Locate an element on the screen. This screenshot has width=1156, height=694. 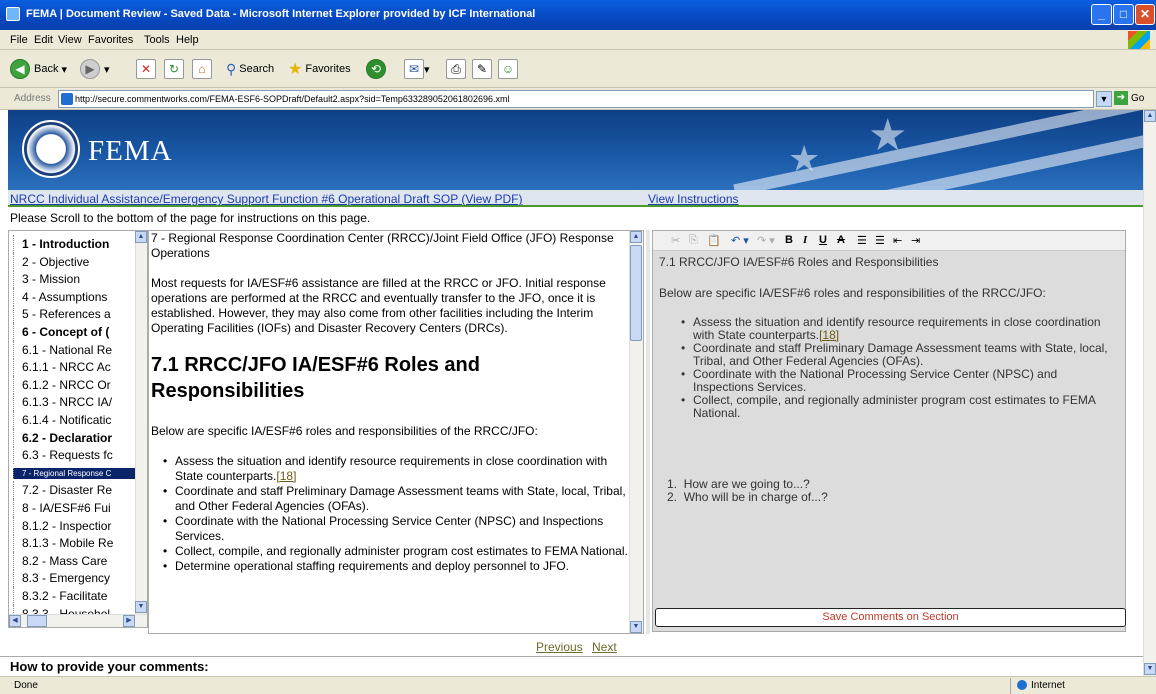
minimize-button: _ is located at coordinates (1101, 14).